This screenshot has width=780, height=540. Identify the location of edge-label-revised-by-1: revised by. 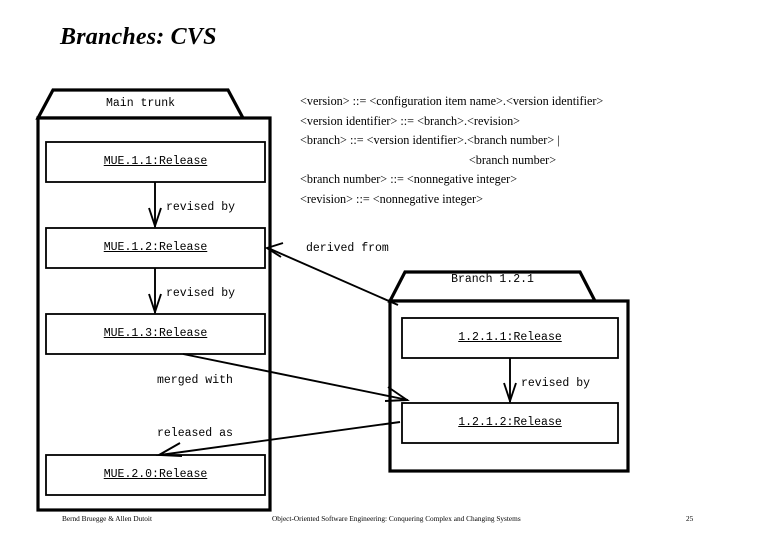
(201, 207).